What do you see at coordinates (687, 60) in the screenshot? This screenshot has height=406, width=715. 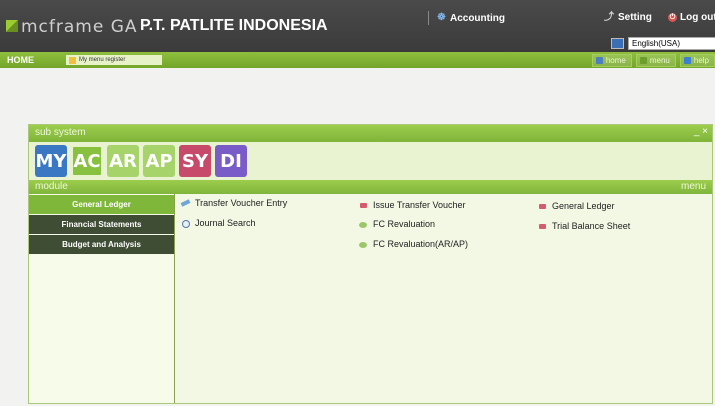 I see `help-icon` at bounding box center [687, 60].